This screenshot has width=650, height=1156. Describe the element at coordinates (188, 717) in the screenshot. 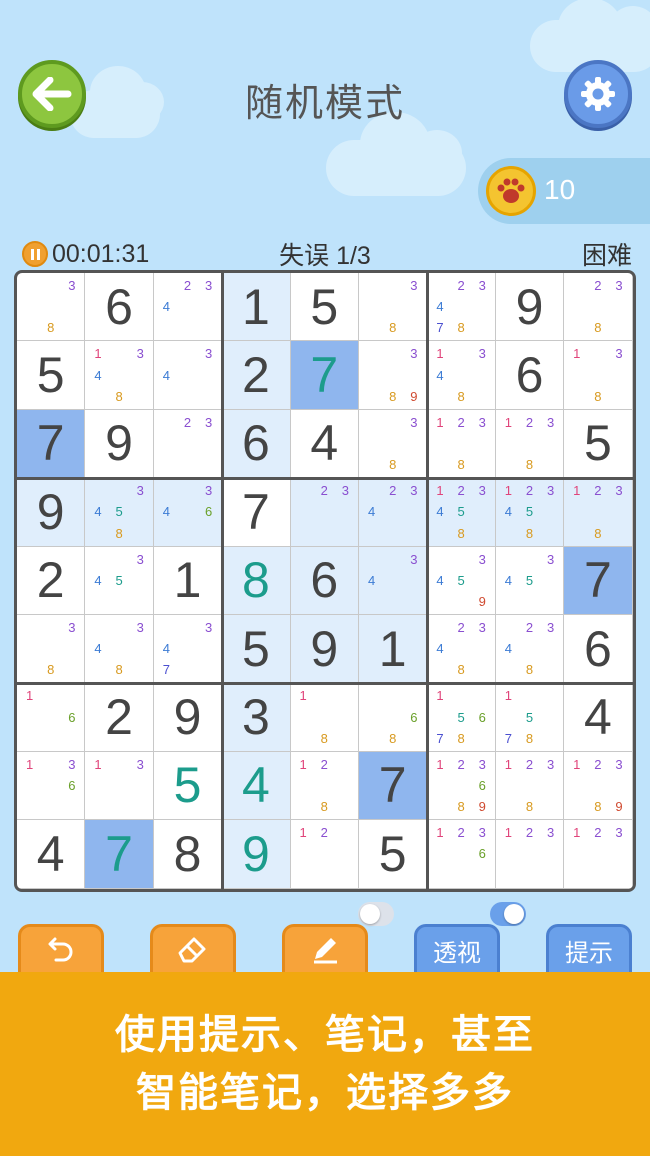

I see `cell-r7c3: 9` at that location.